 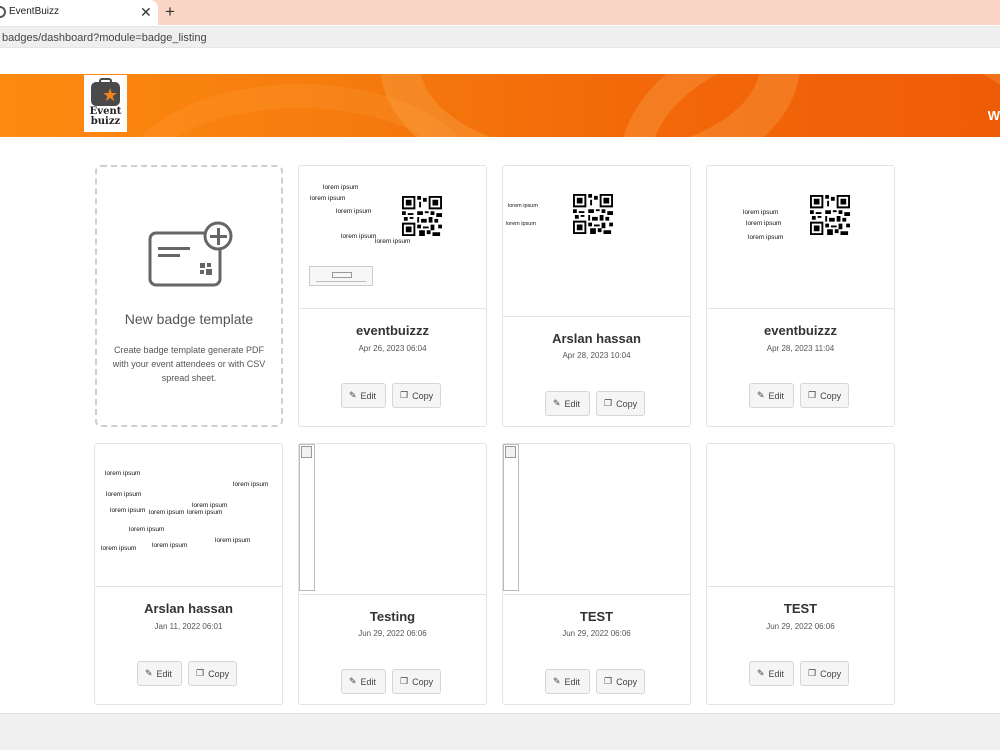 I want to click on star-icon: ★, so click(x=110, y=95).